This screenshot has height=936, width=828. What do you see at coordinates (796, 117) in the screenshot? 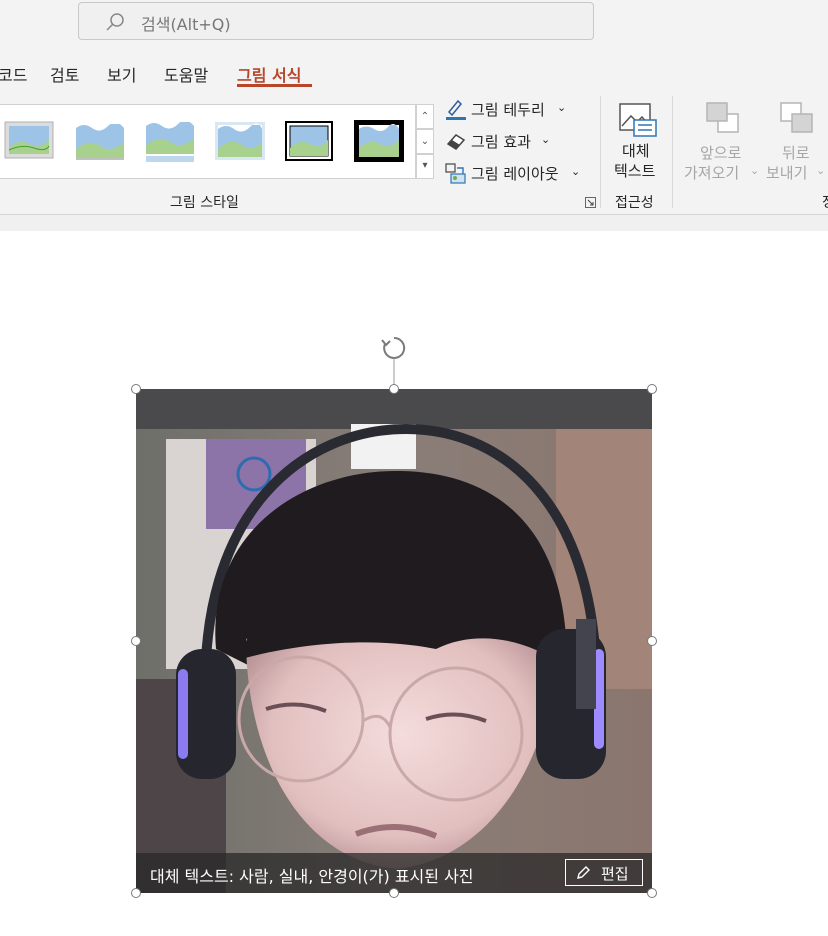
I see `send-backward-icon` at bounding box center [796, 117].